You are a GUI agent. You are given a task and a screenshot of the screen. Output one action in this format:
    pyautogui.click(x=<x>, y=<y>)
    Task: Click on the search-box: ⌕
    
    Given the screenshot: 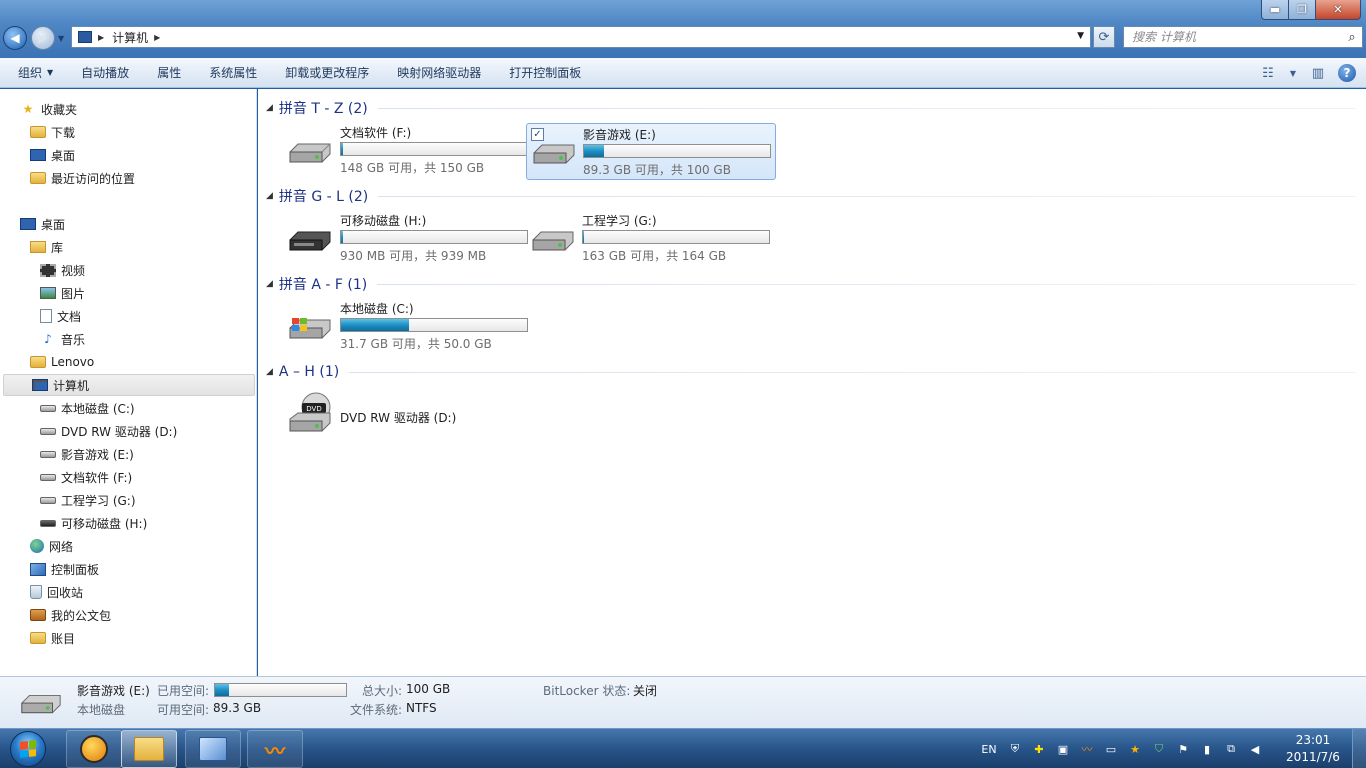 What is the action you would take?
    pyautogui.click(x=1243, y=37)
    